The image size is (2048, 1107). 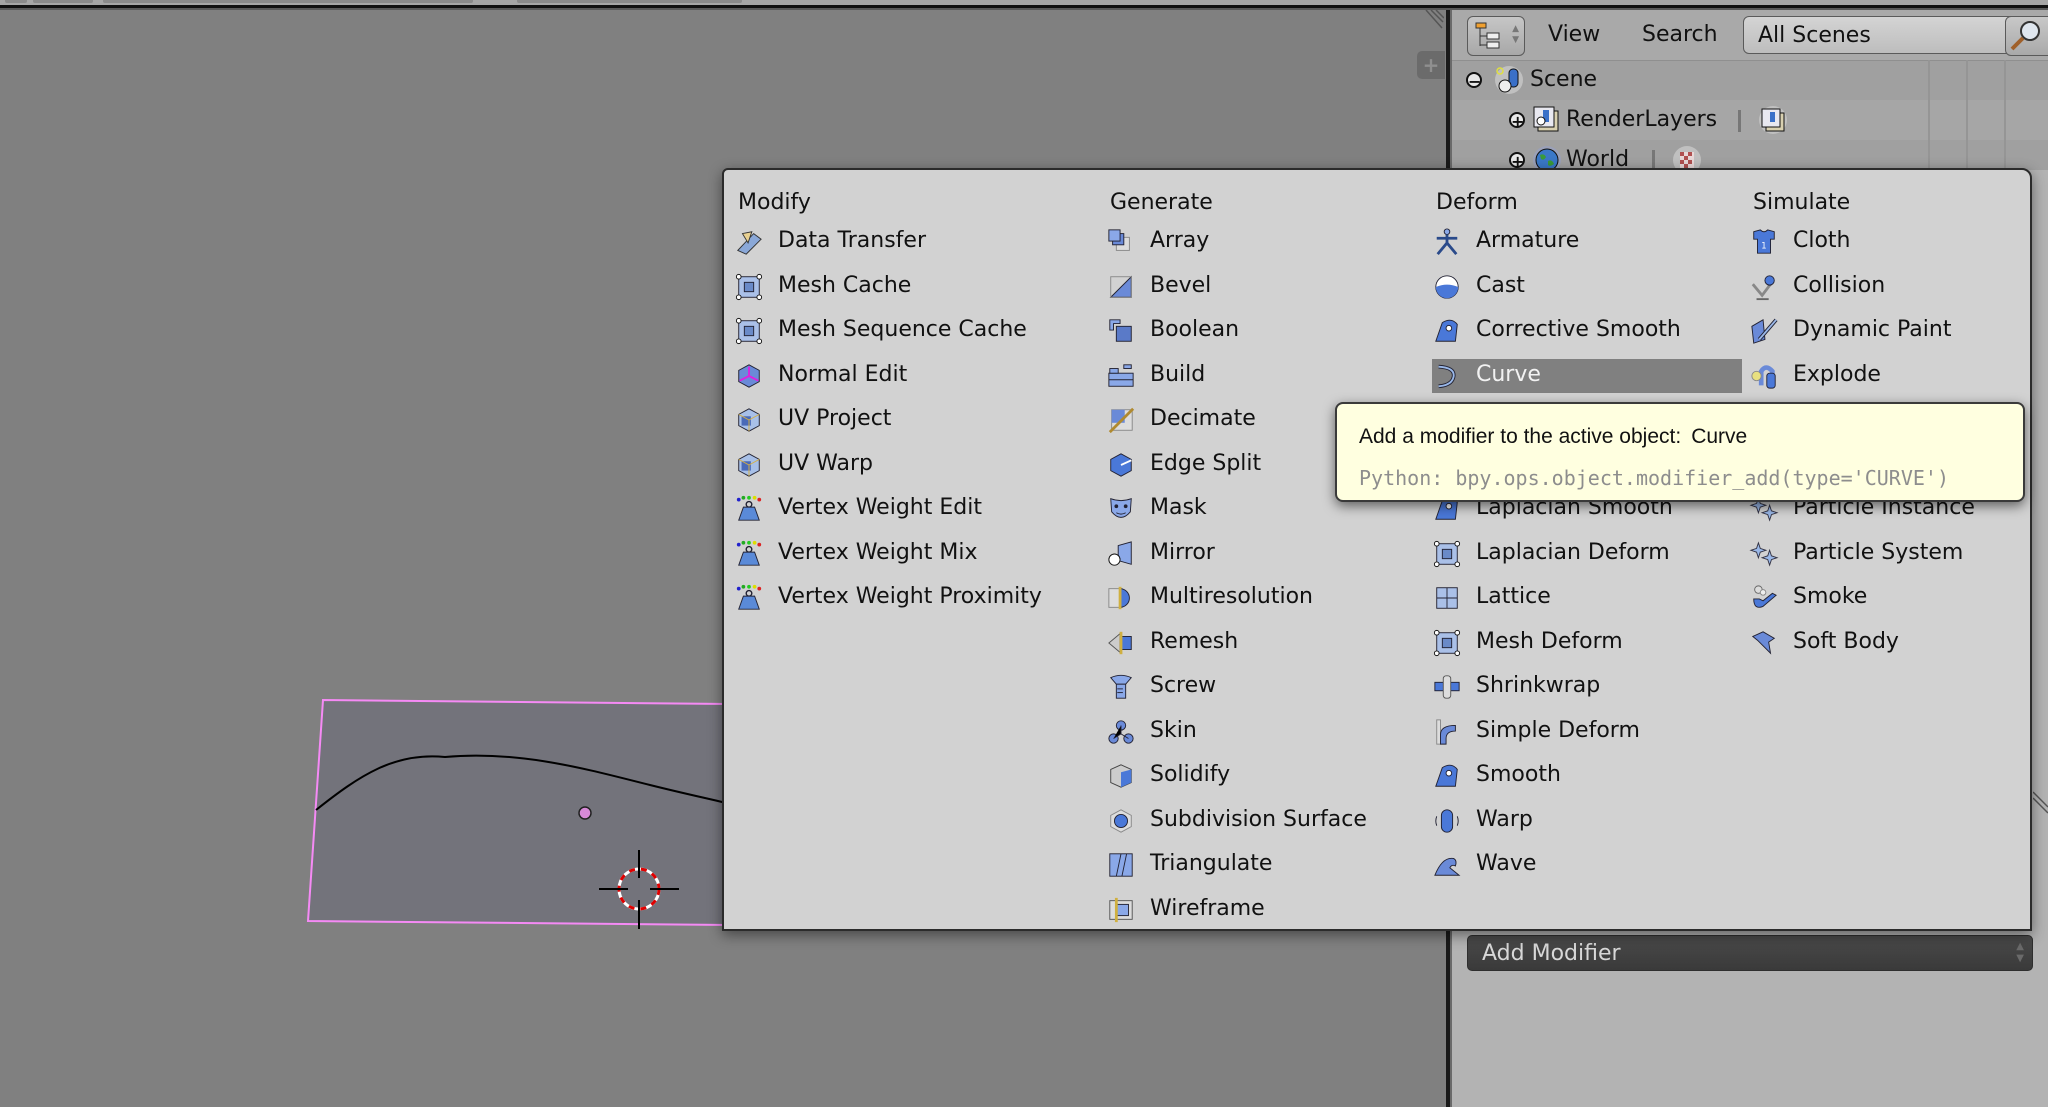 What do you see at coordinates (1750, 953) in the screenshot?
I see `add-modifier-dropdown: Add Modifier ▲ ▼` at bounding box center [1750, 953].